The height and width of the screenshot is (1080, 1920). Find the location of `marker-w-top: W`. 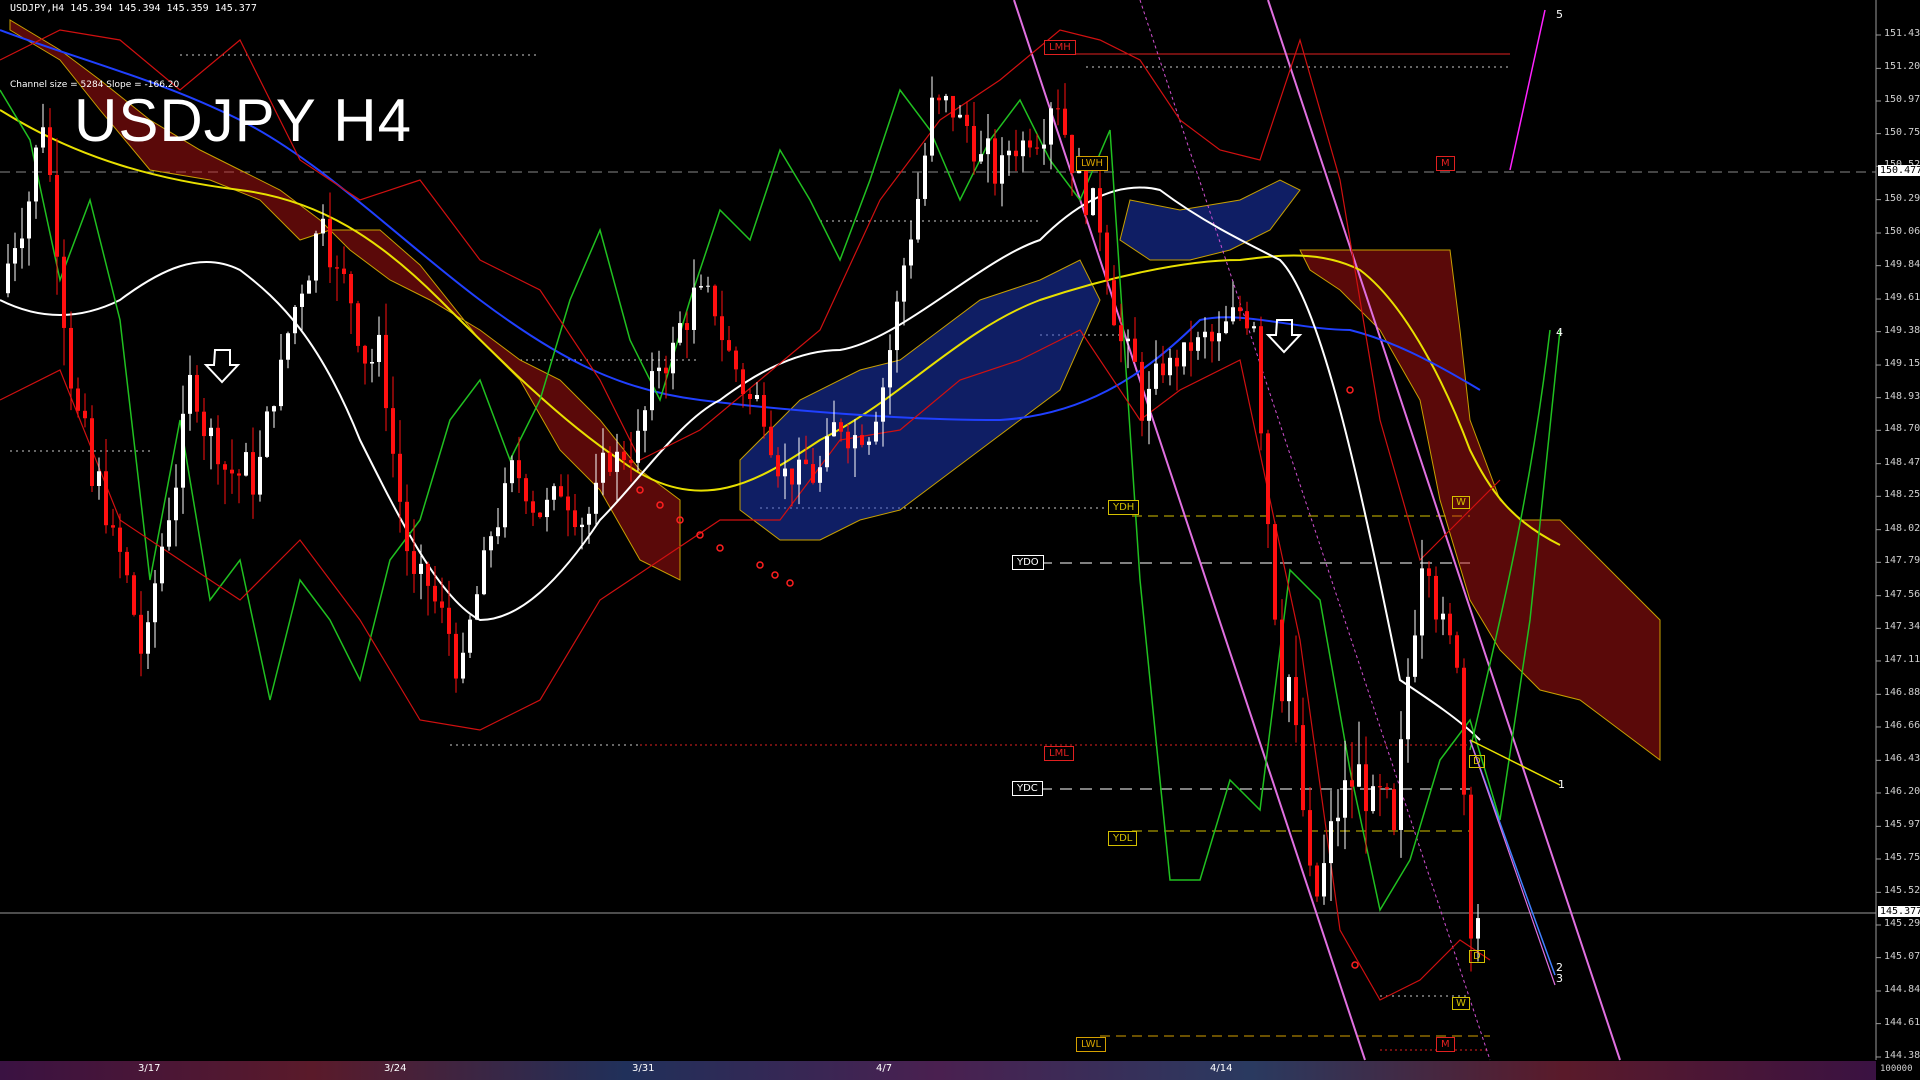

marker-w-top: W is located at coordinates (1461, 502).